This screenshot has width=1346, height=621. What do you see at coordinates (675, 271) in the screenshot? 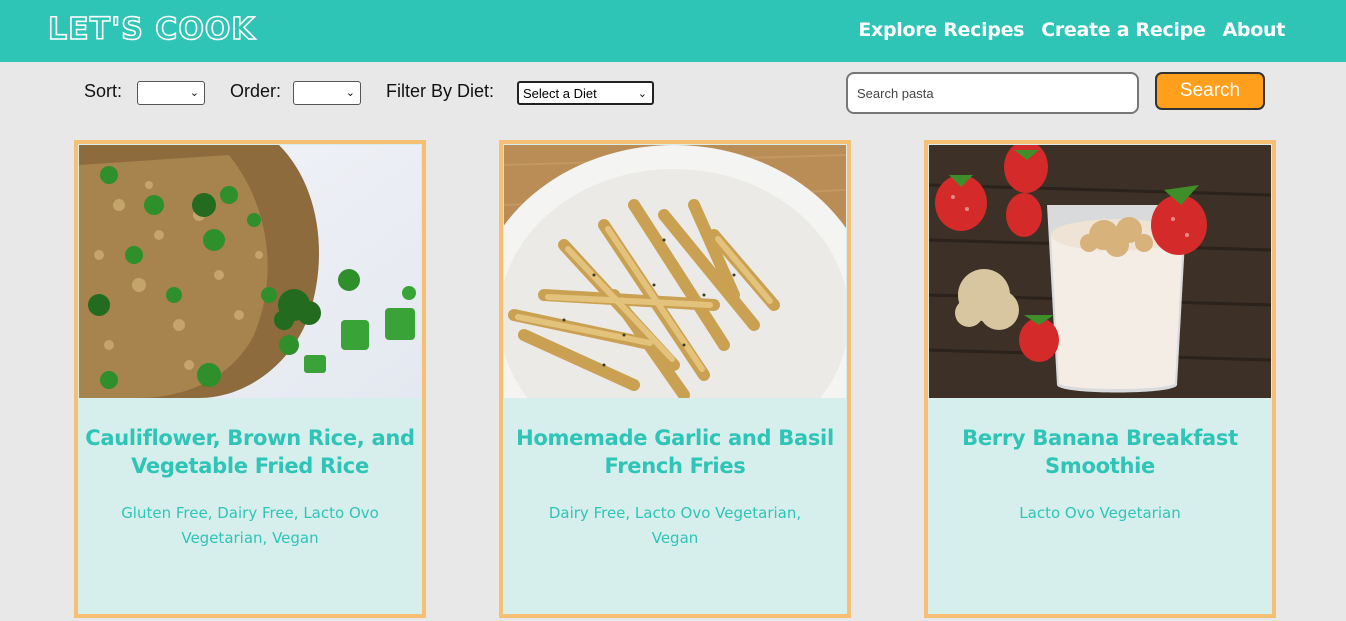
I see `recipe-image-french-fries` at bounding box center [675, 271].